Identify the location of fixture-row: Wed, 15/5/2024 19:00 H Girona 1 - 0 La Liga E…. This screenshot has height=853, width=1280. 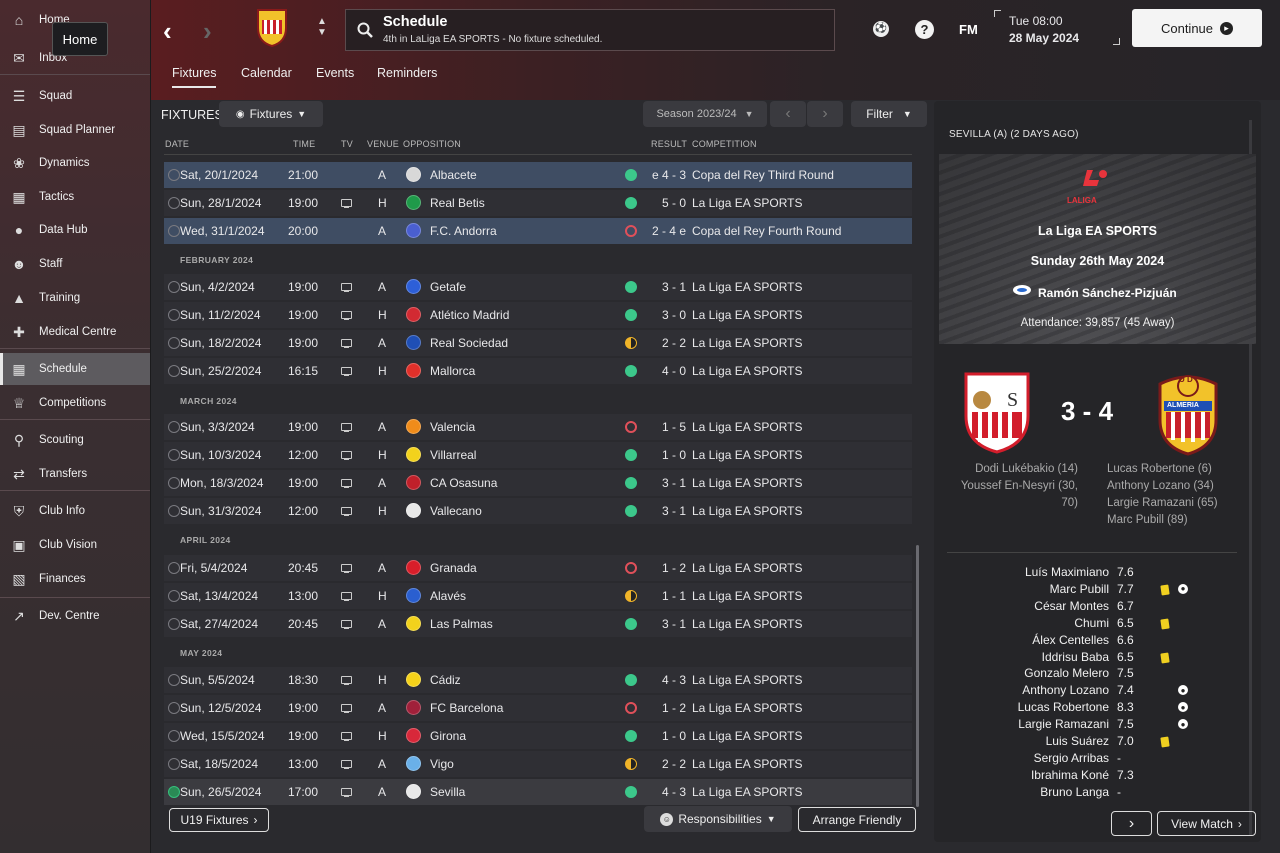
(538, 736).